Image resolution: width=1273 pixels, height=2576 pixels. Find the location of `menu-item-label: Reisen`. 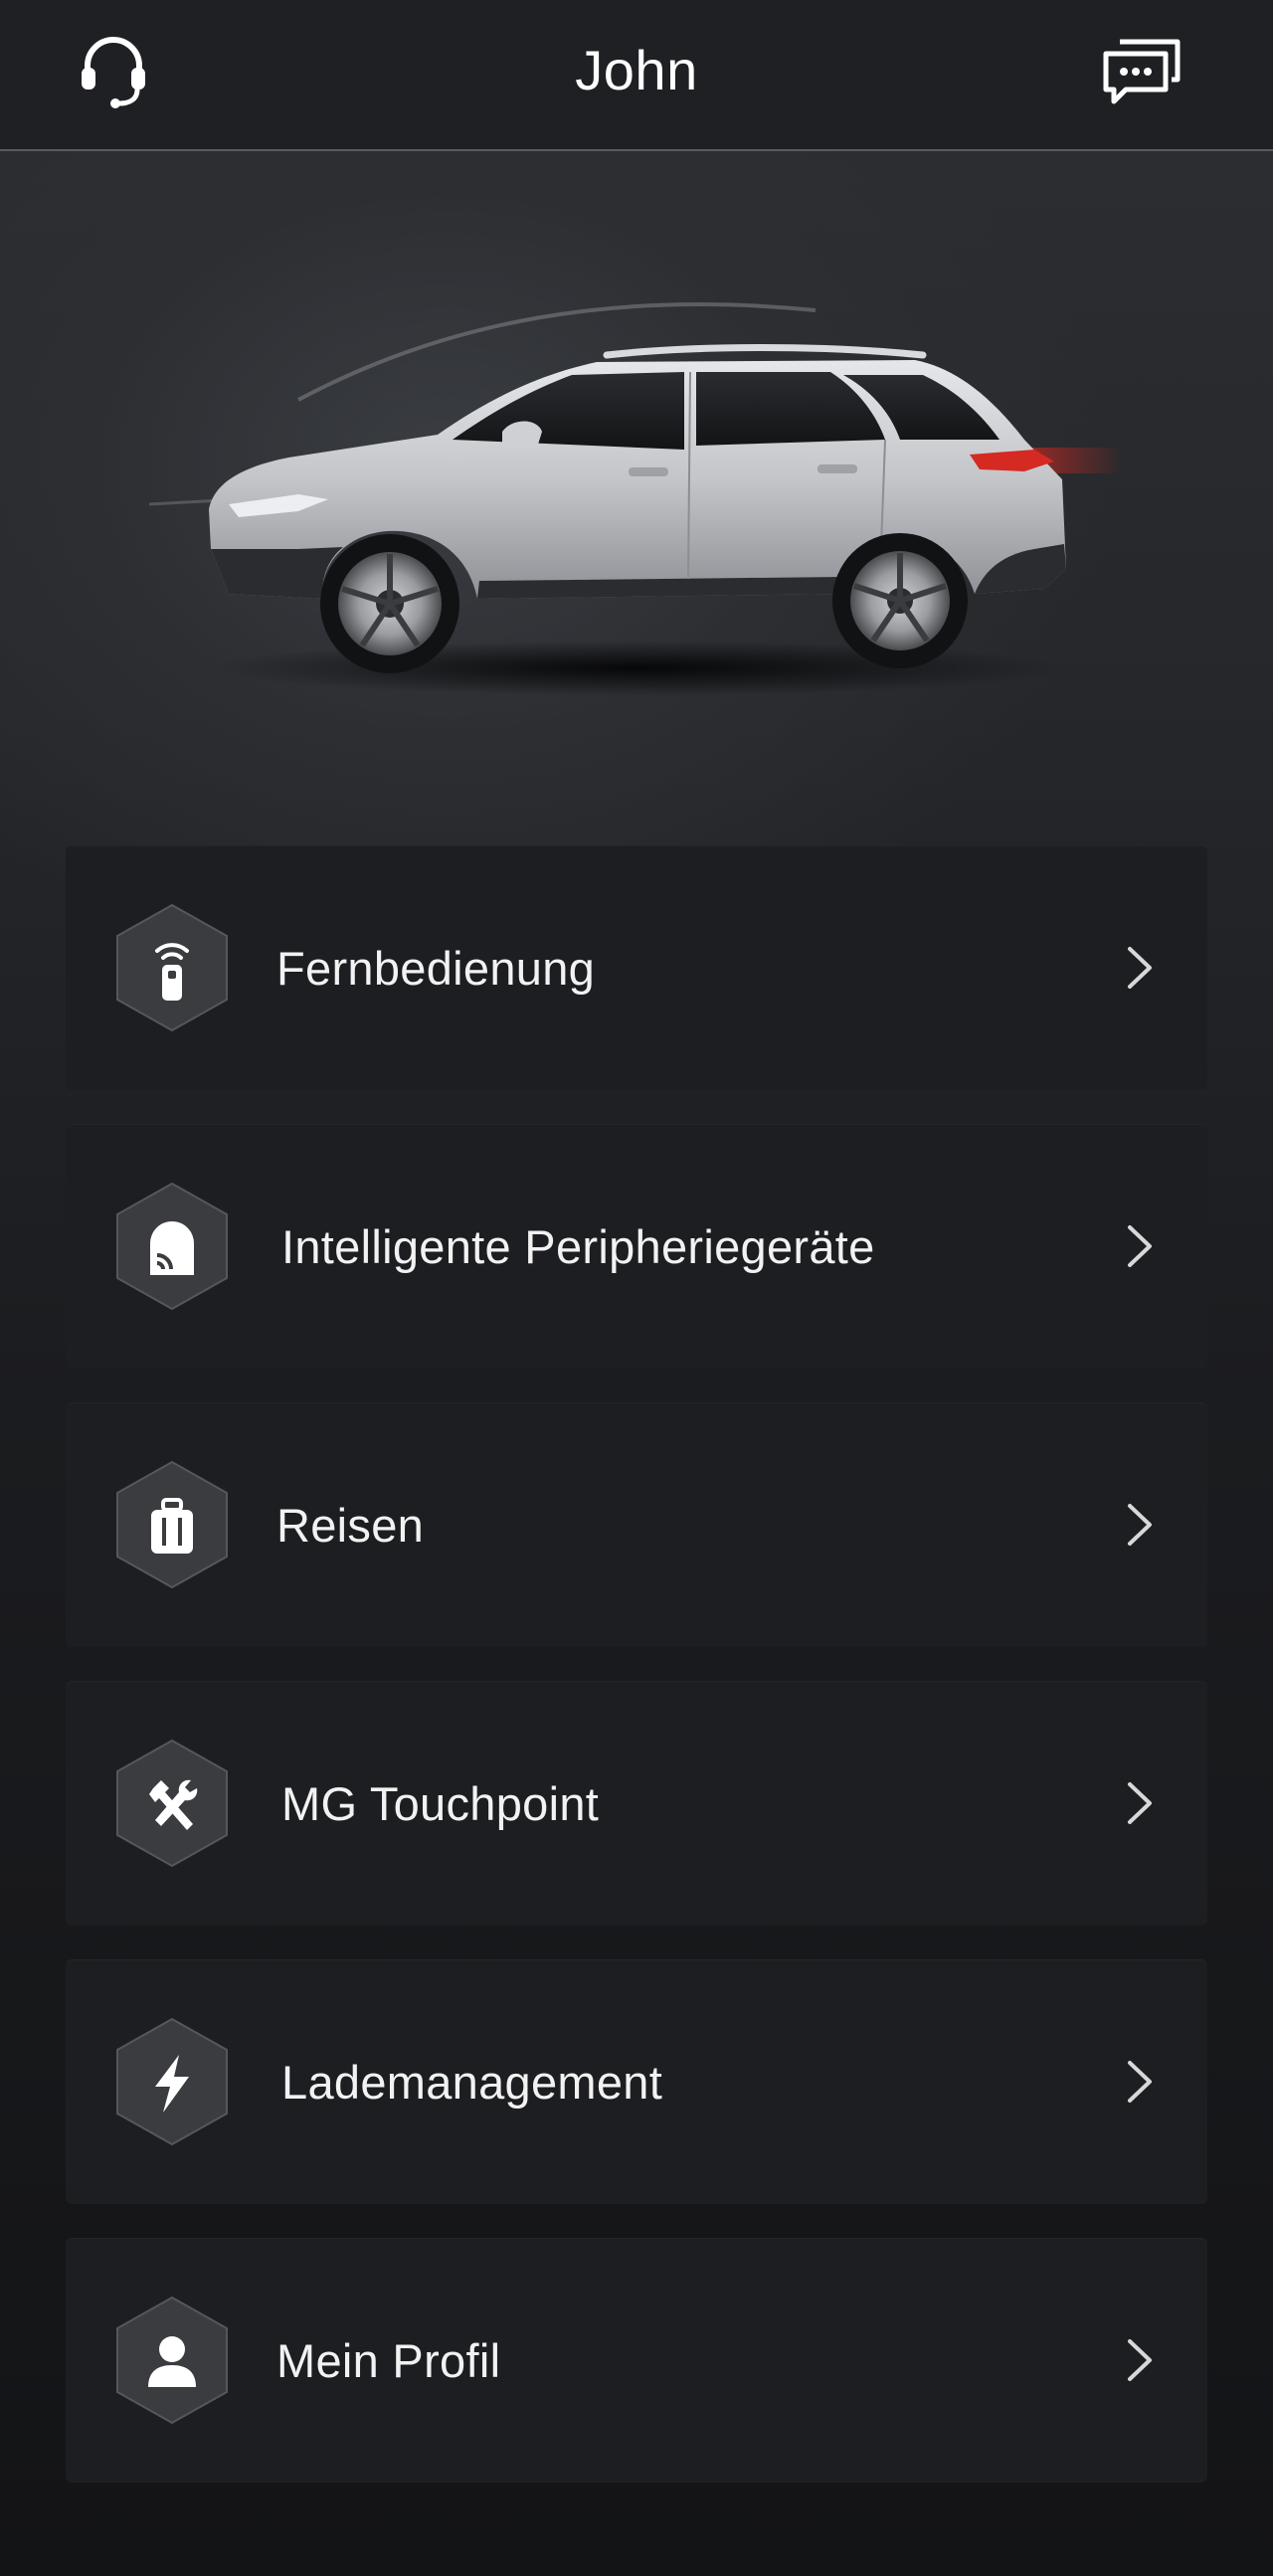

menu-item-label: Reisen is located at coordinates (350, 1525).